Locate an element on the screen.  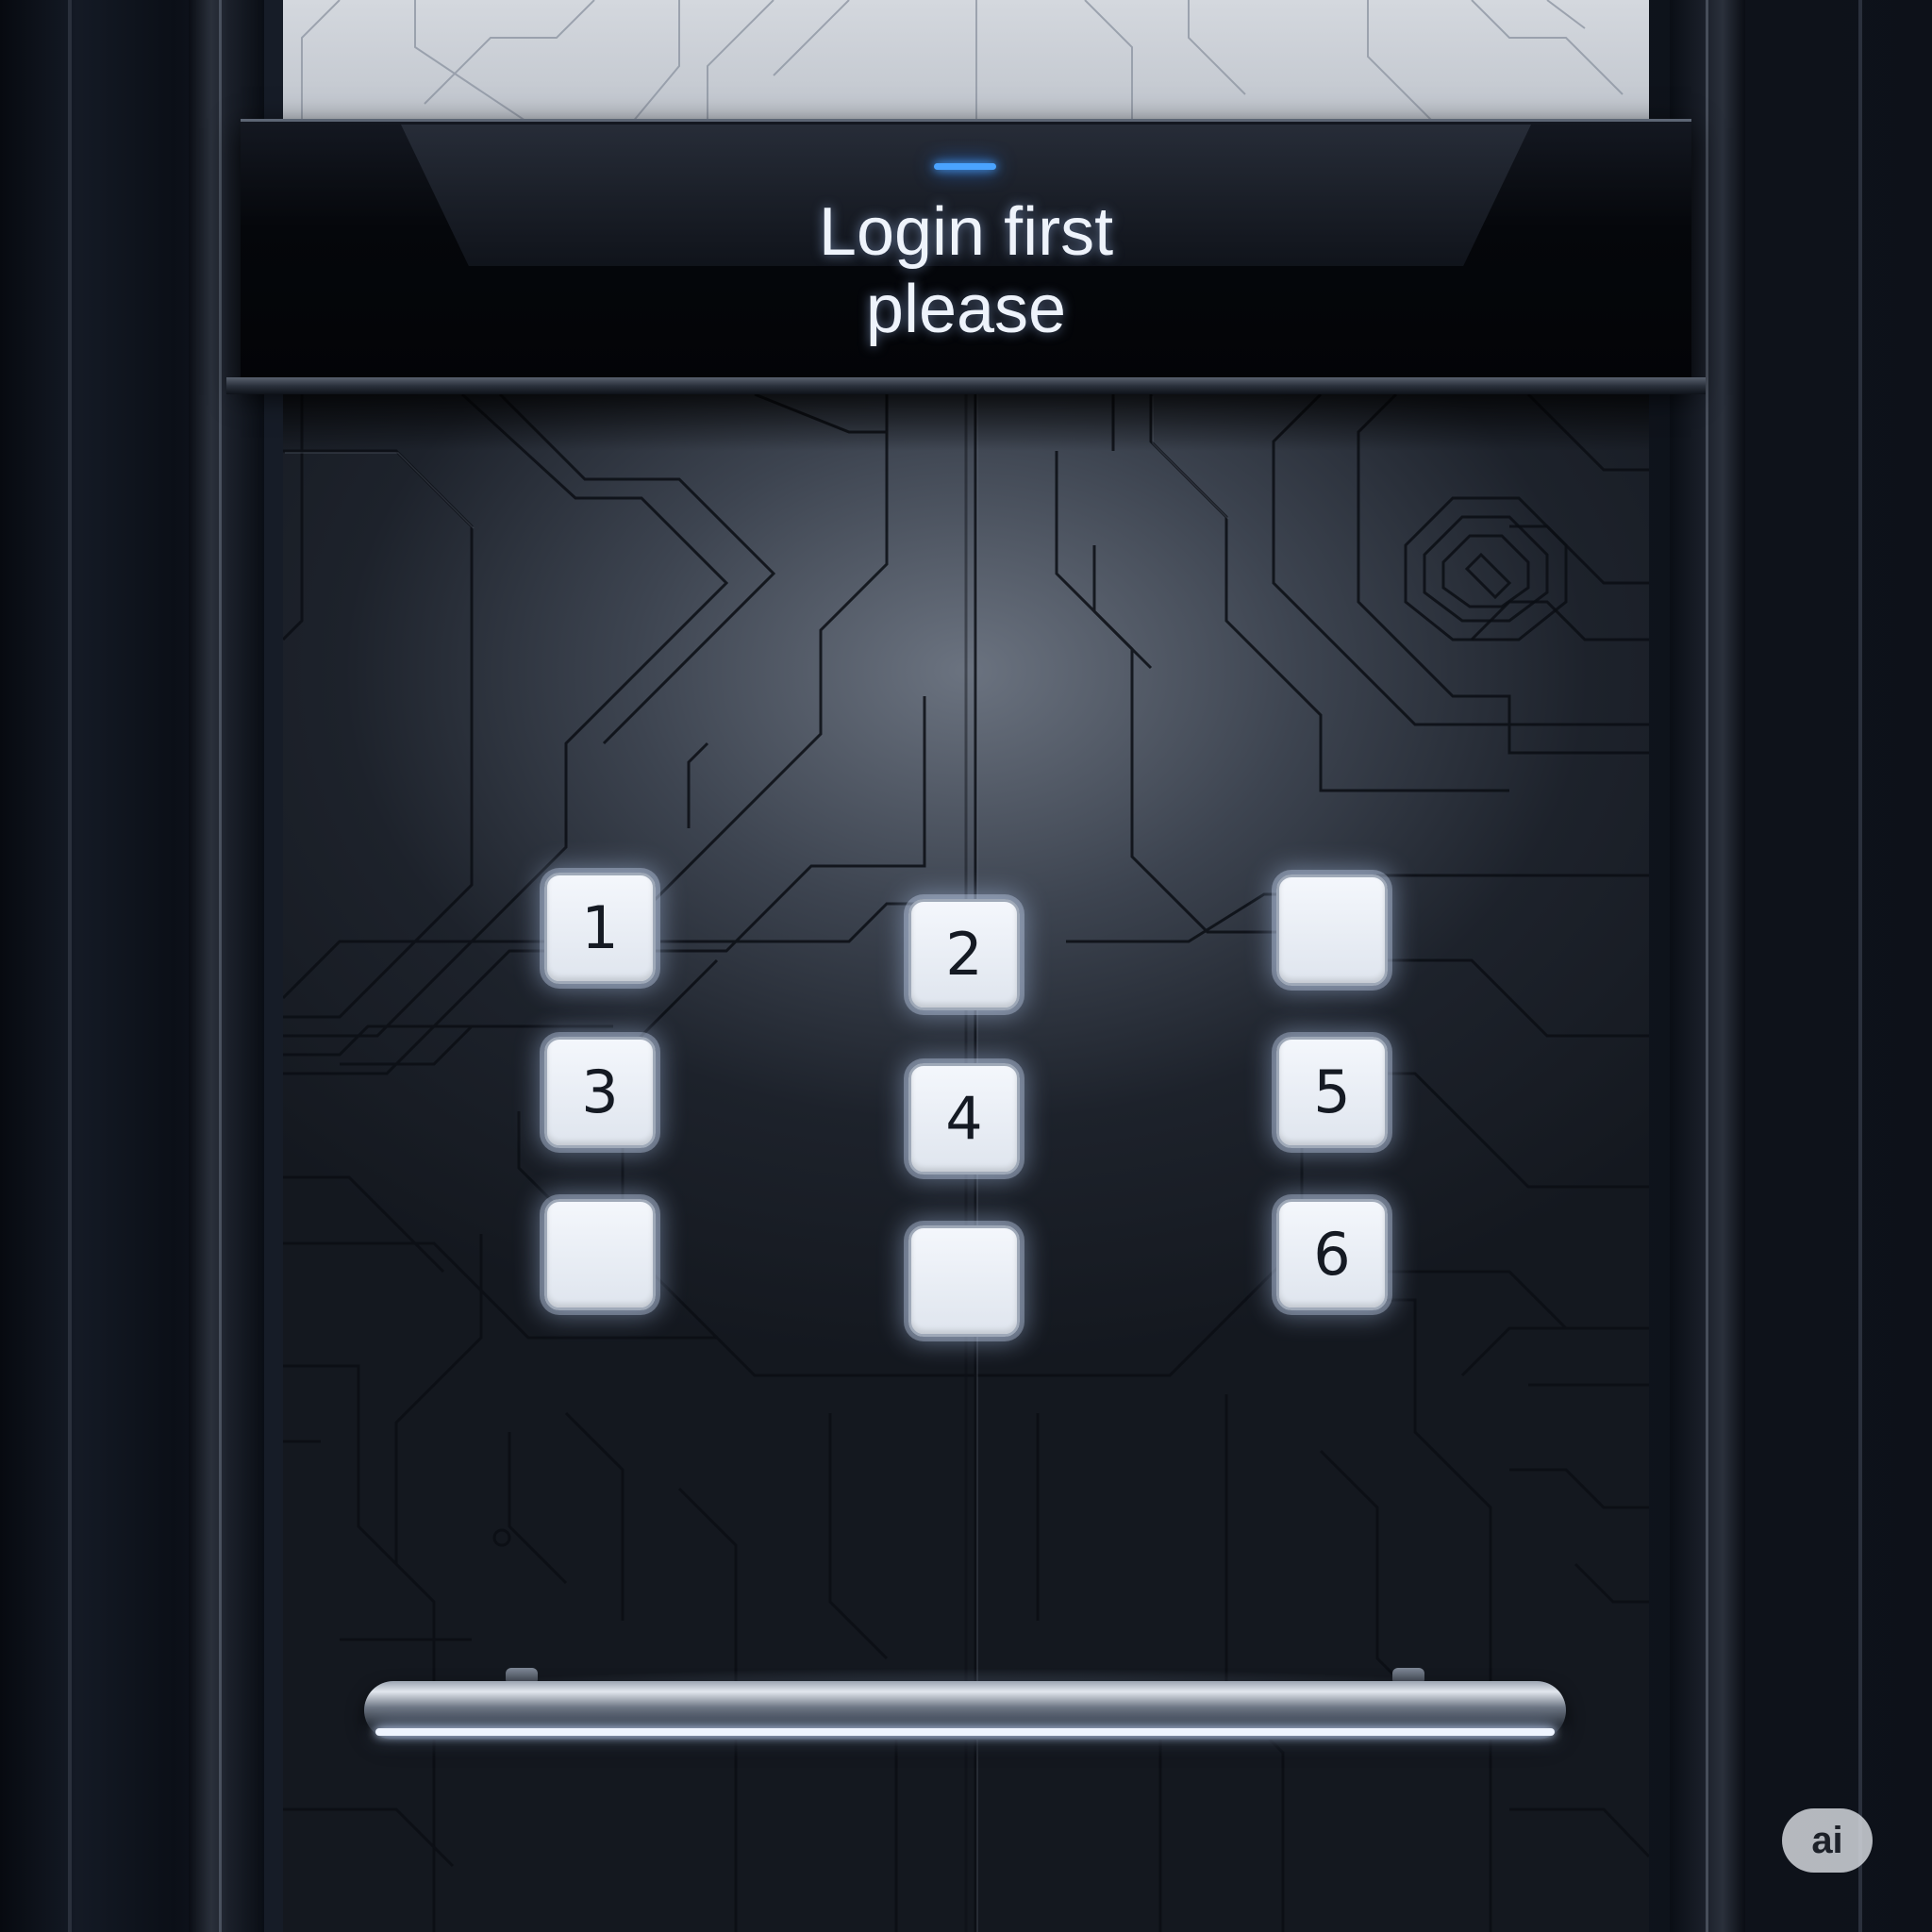
frame-highlight-right is located at coordinates (1707, 966).